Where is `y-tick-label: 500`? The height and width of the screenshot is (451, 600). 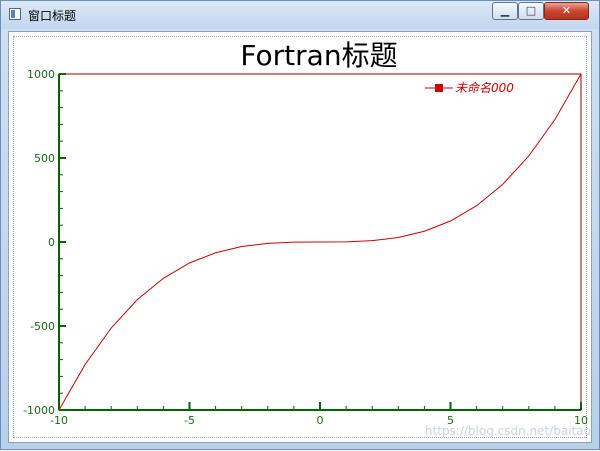 y-tick-label: 500 is located at coordinates (44, 158).